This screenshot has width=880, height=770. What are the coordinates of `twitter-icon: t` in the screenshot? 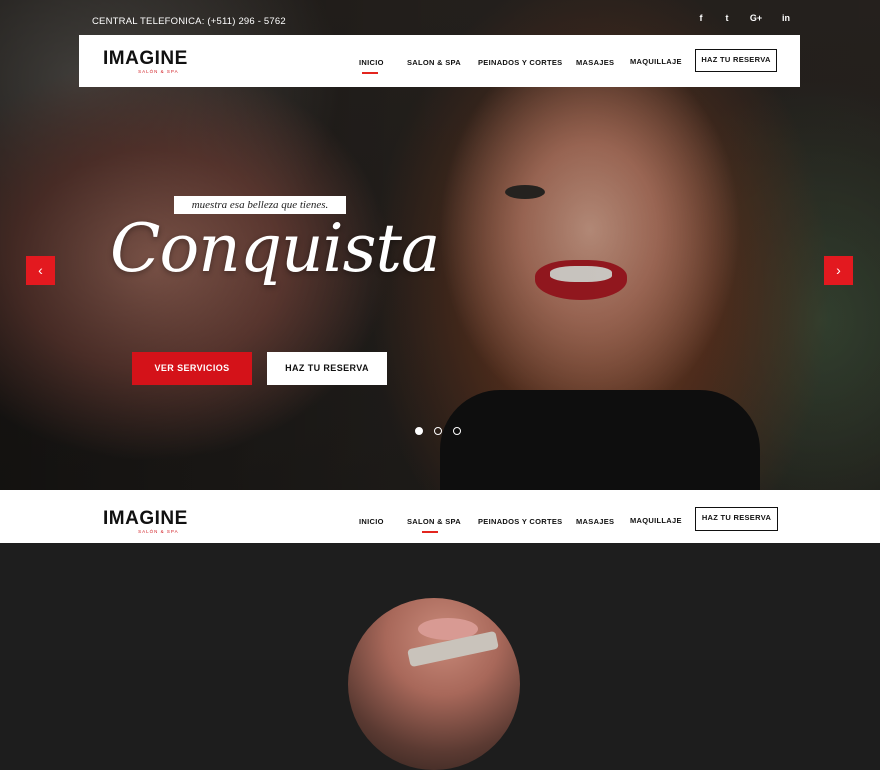 It's located at (727, 18).